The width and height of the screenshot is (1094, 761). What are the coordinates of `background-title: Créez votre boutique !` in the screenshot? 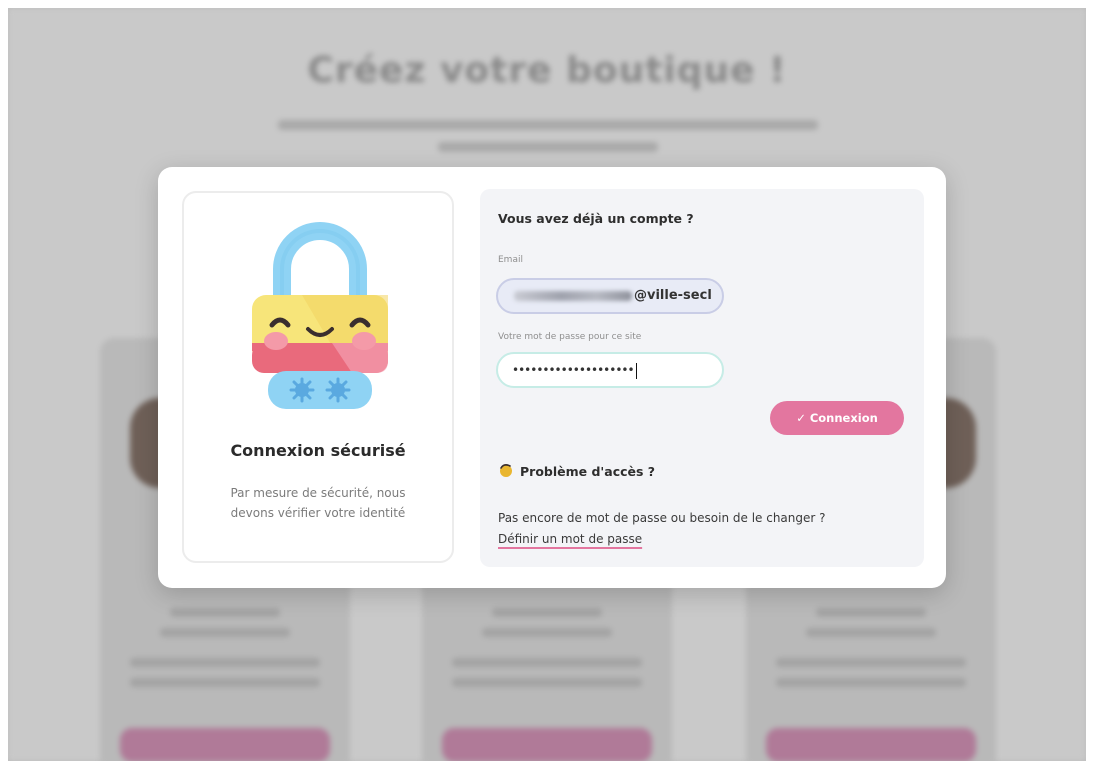 It's located at (547, 70).